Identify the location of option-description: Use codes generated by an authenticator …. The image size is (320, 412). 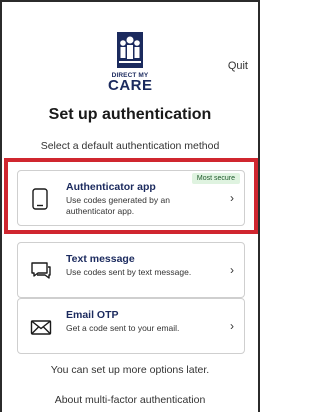
(118, 205).